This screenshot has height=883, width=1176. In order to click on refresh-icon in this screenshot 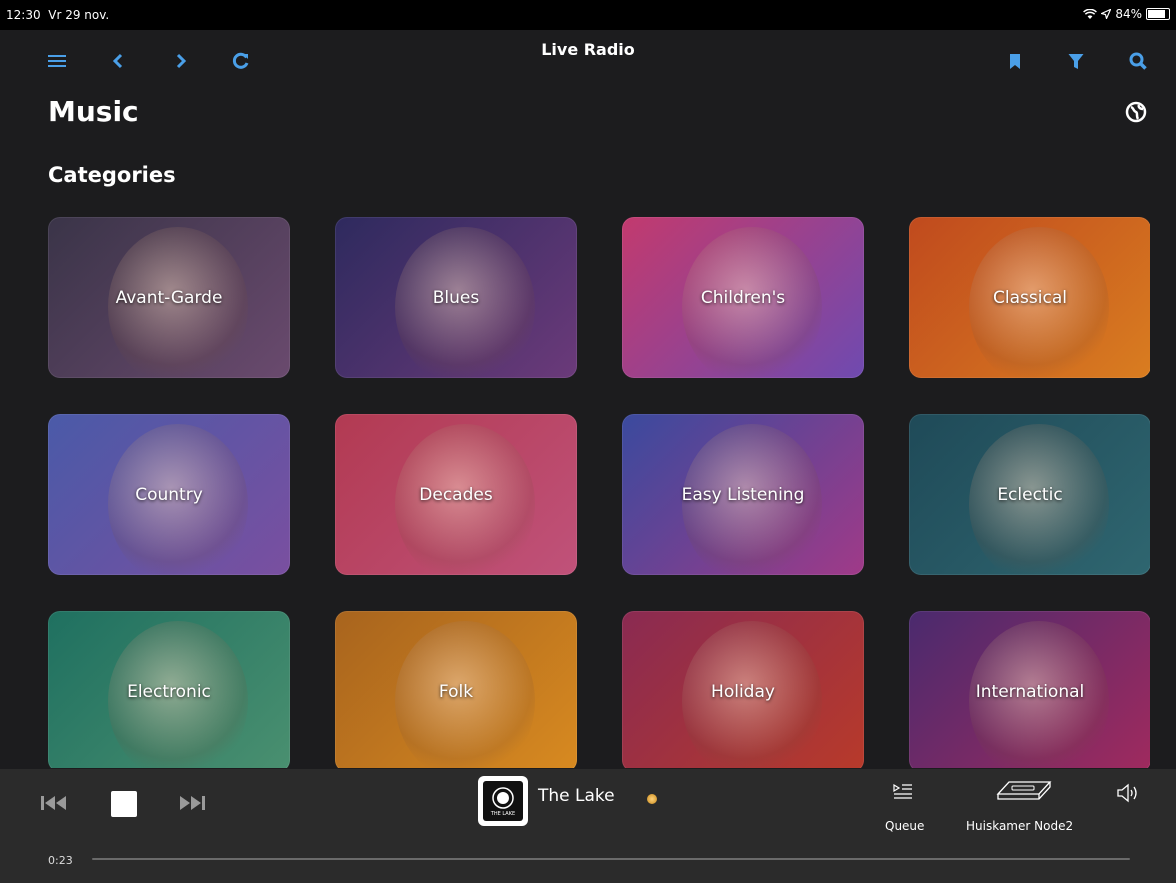, I will do `click(241, 61)`.